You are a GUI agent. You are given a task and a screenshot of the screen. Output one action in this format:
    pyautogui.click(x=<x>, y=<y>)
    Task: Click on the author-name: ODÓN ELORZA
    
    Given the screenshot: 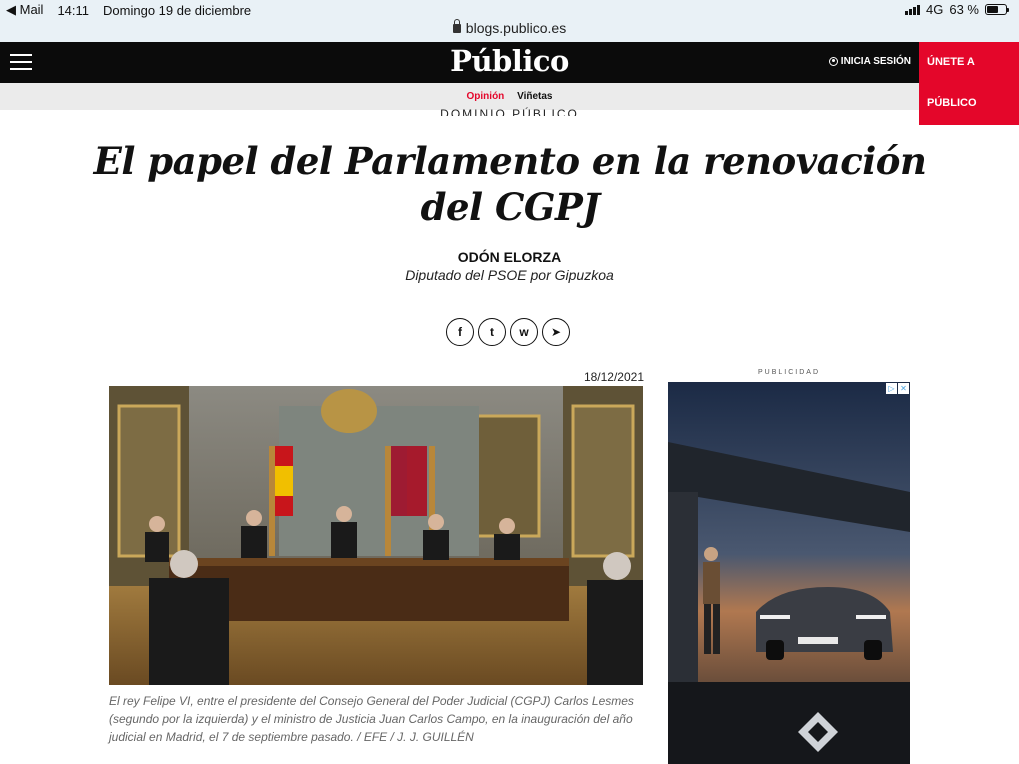 What is the action you would take?
    pyautogui.click(x=509, y=257)
    